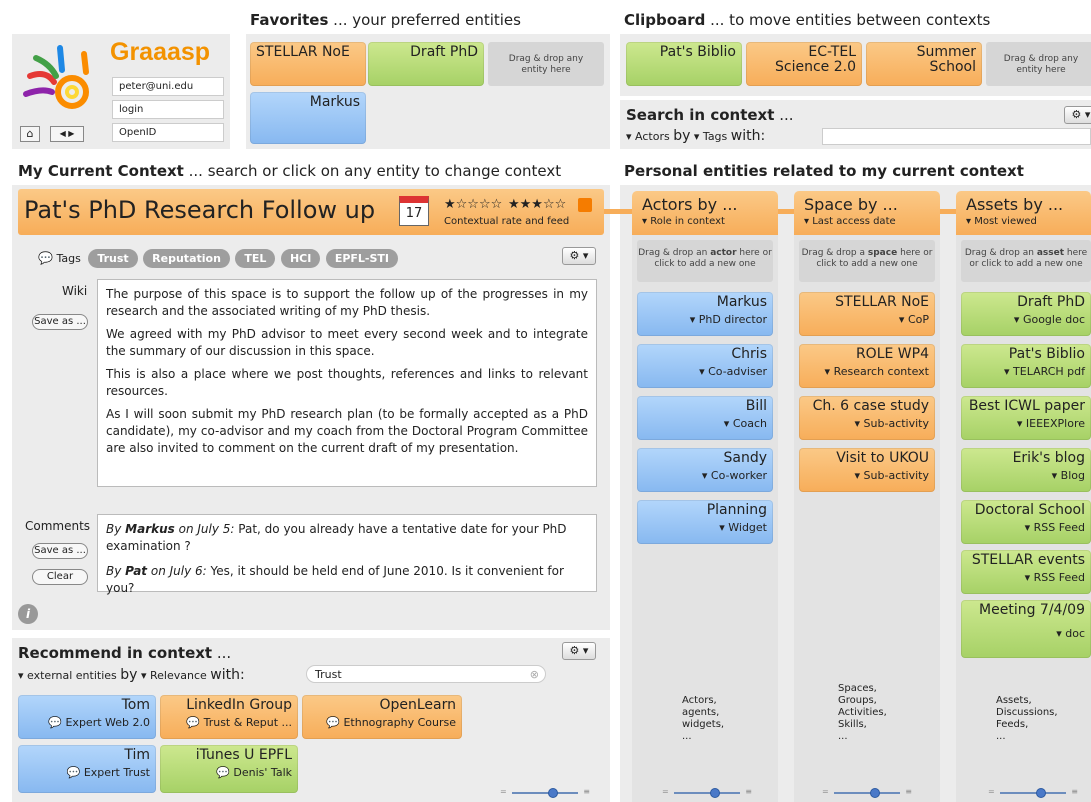  Describe the element at coordinates (113, 258) in the screenshot. I see `tag-chip: Trust` at that location.